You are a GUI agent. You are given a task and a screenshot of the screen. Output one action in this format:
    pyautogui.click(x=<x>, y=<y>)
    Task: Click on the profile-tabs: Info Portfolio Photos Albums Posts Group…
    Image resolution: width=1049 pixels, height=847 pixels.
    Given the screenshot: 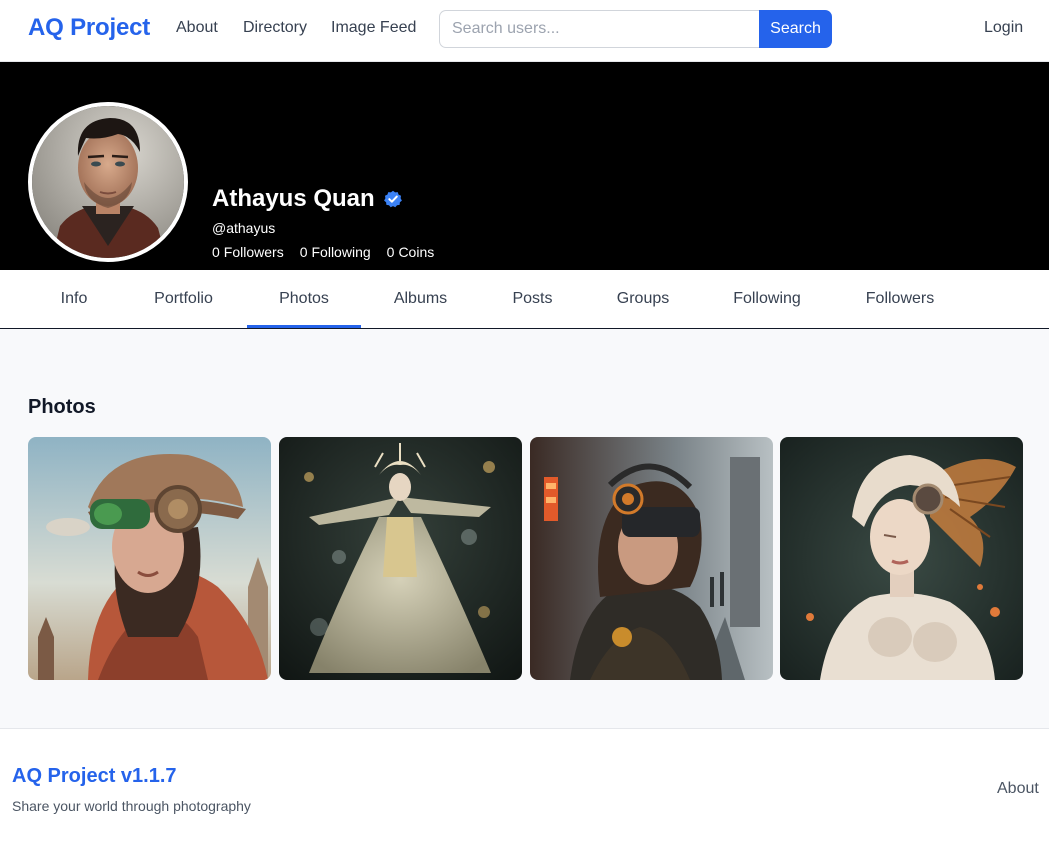 What is the action you would take?
    pyautogui.click(x=524, y=299)
    